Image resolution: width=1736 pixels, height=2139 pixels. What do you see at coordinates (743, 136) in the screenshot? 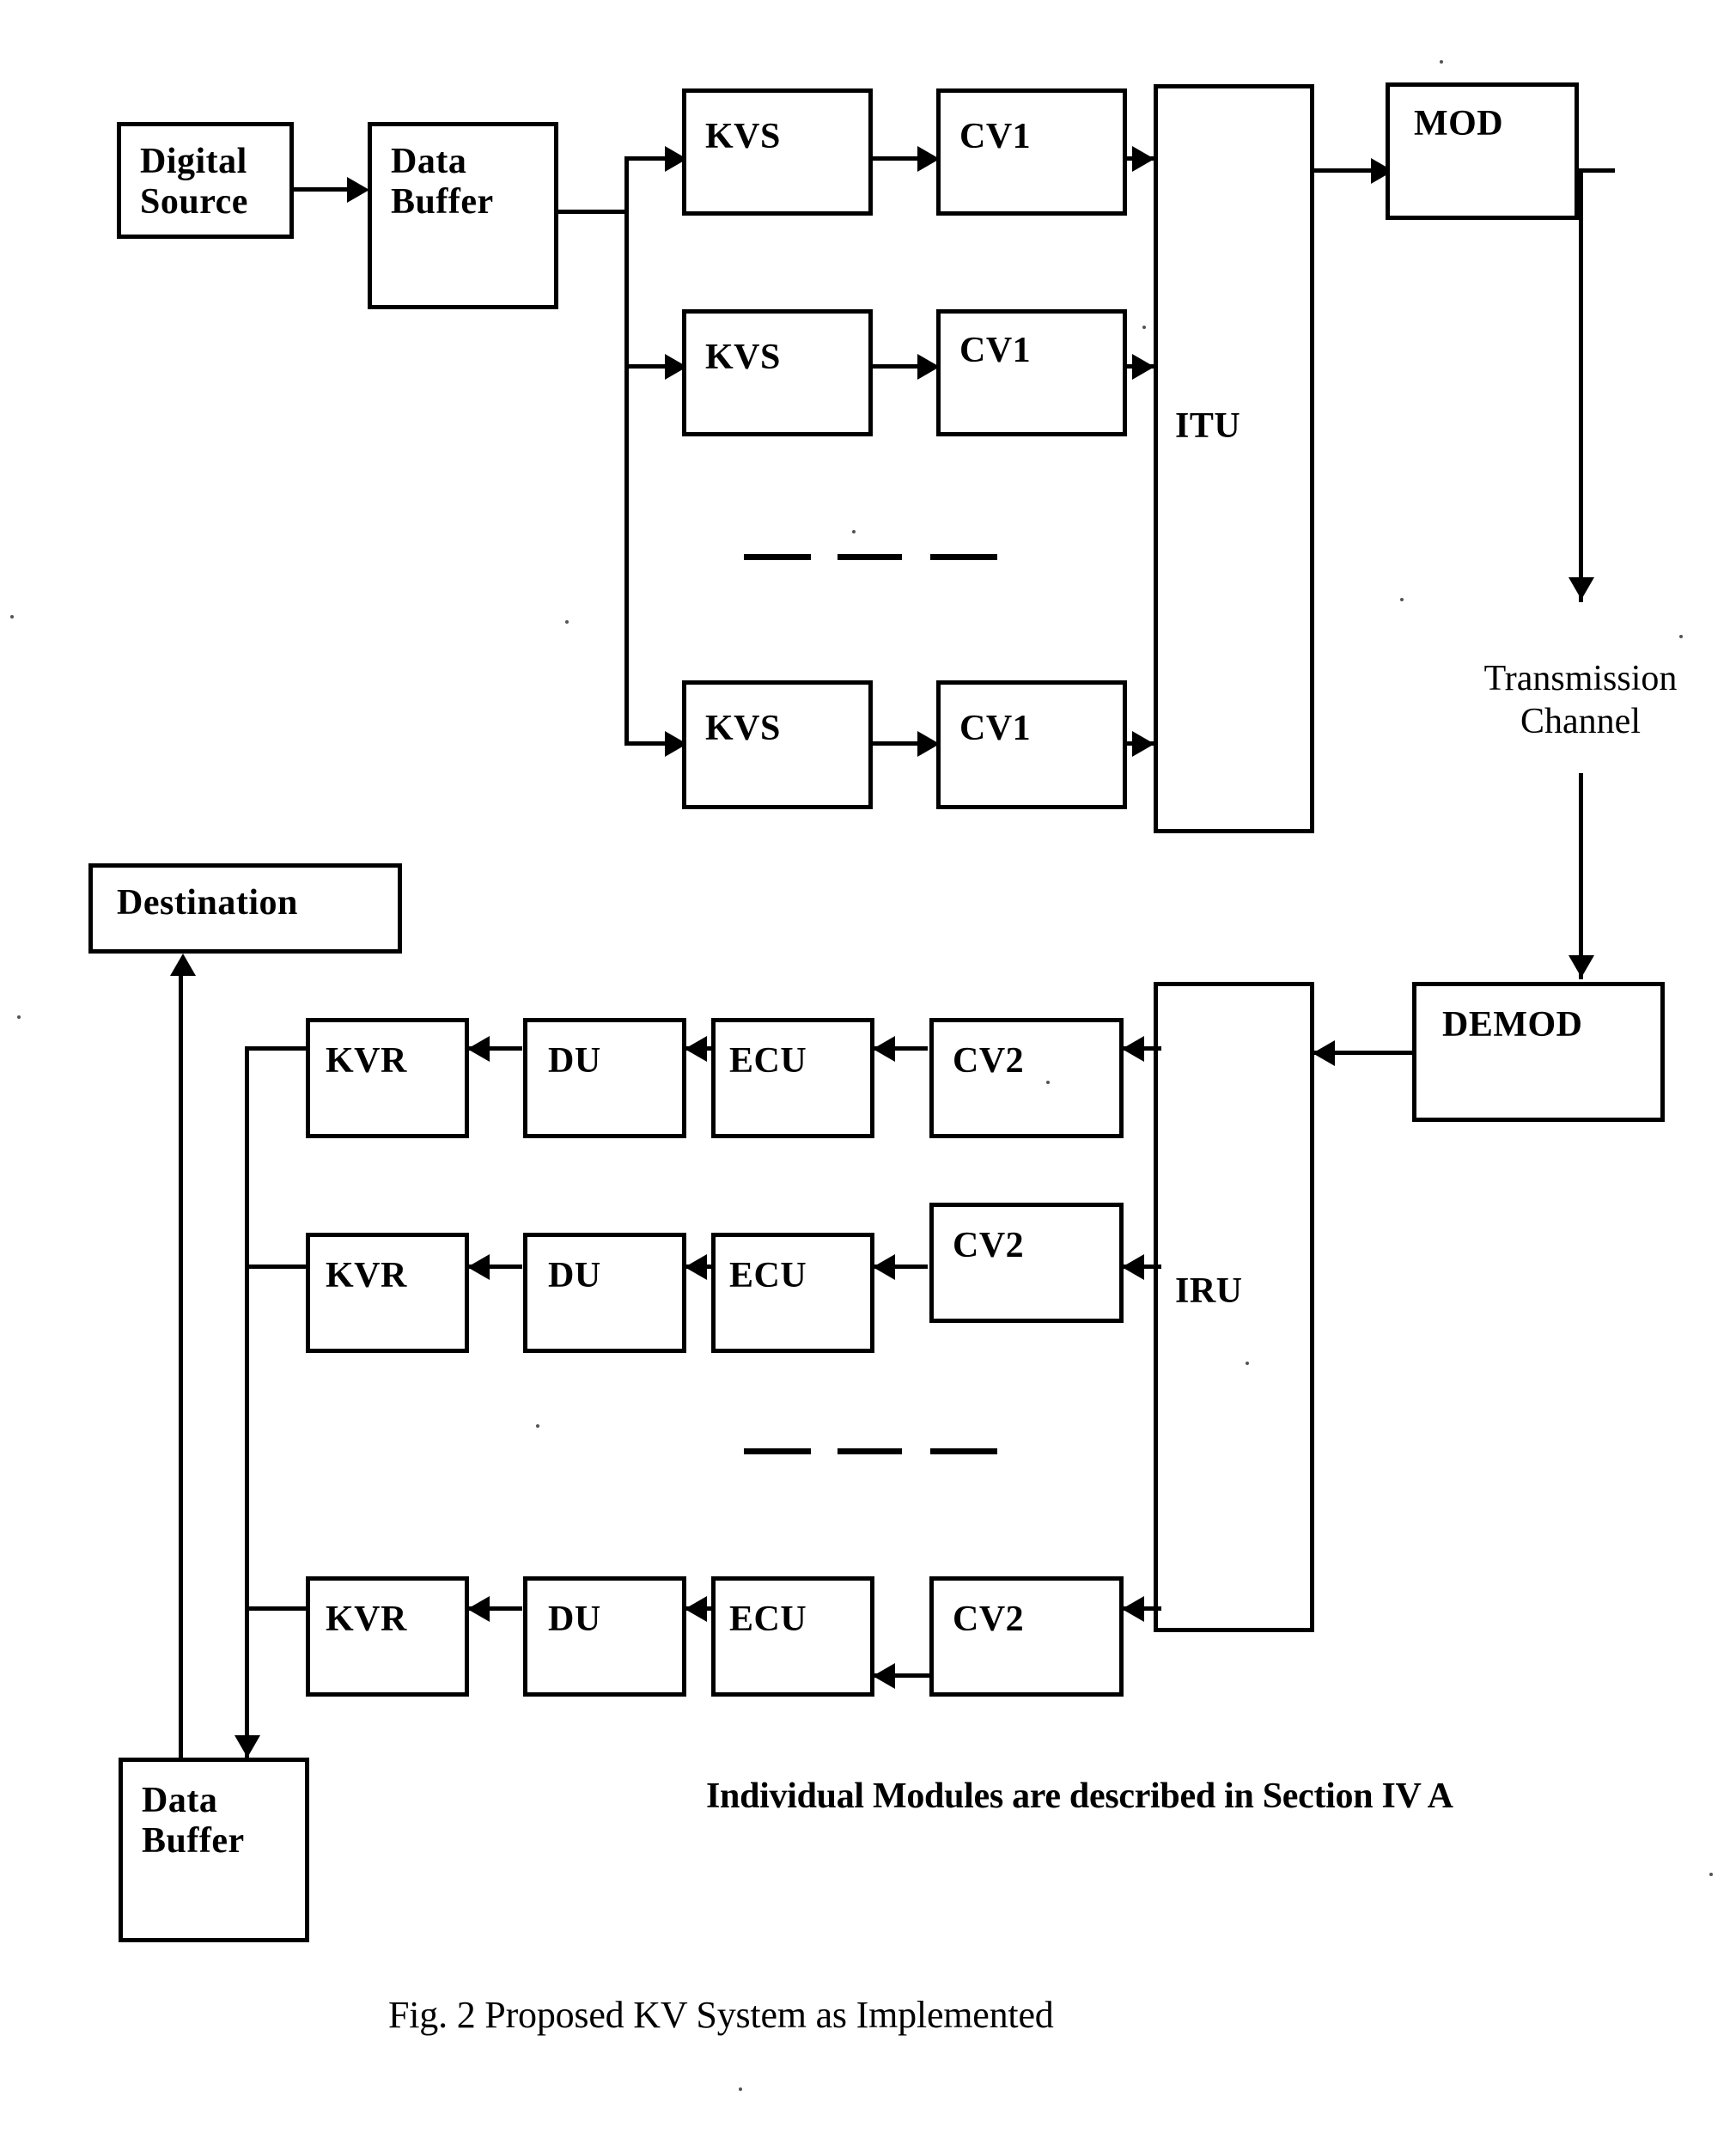
I see `block-kvs-1-label: KVS` at bounding box center [743, 136].